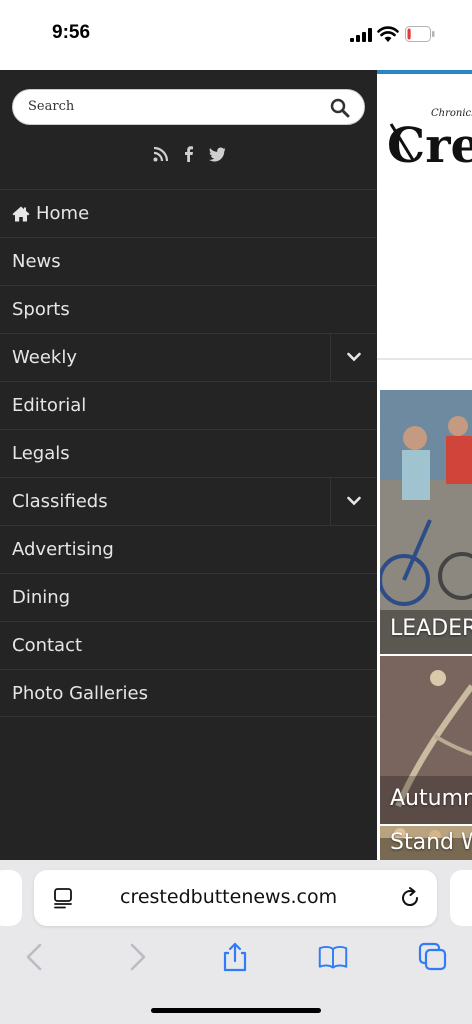 This screenshot has height=1024, width=472. I want to click on story-photo, so click(426, 522).